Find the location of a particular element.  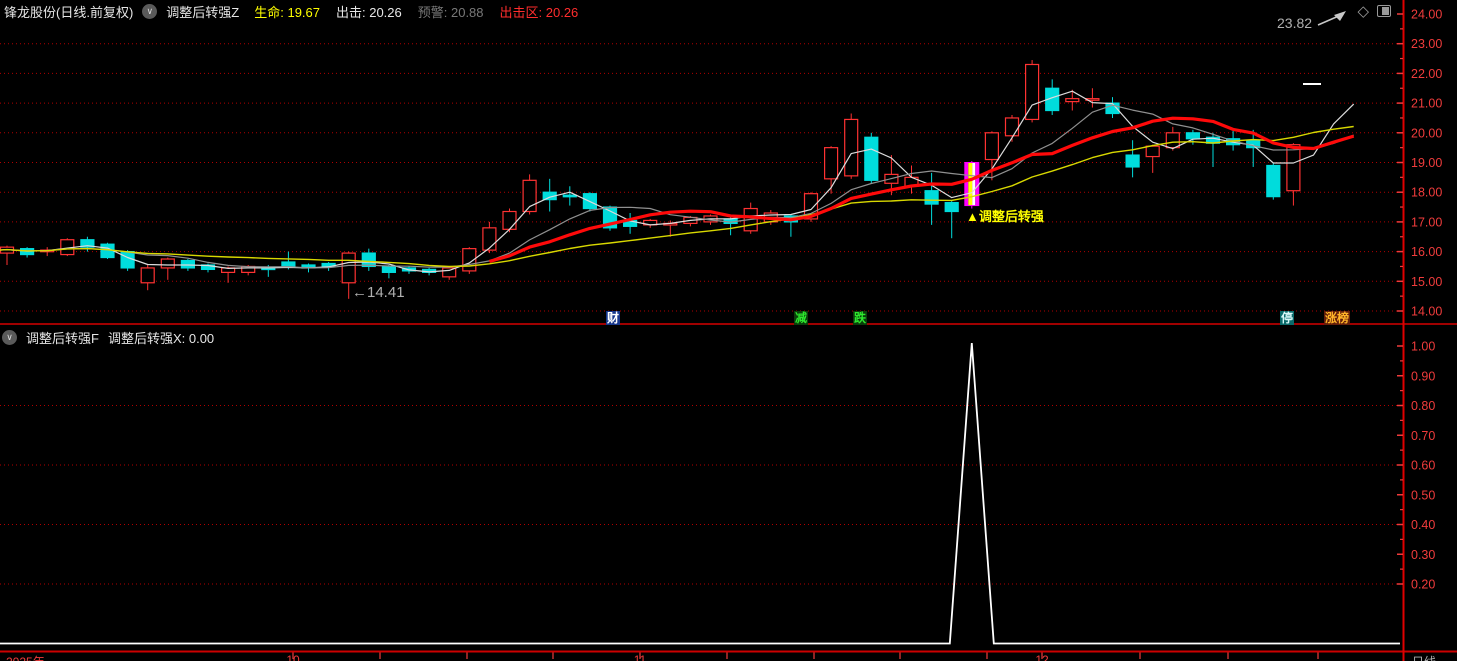

panel-layout-icon is located at coordinates (1384, 11).